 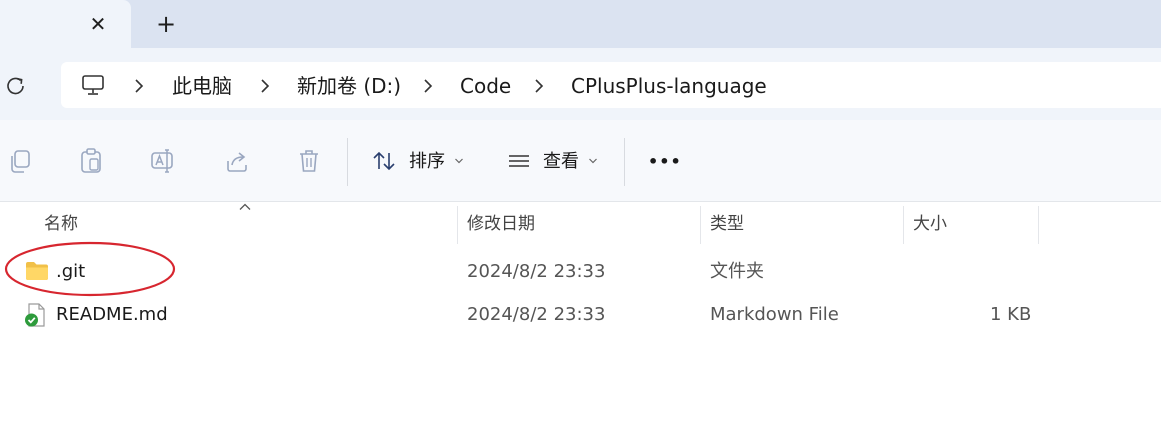 What do you see at coordinates (309, 161) in the screenshot?
I see `delete-icon` at bounding box center [309, 161].